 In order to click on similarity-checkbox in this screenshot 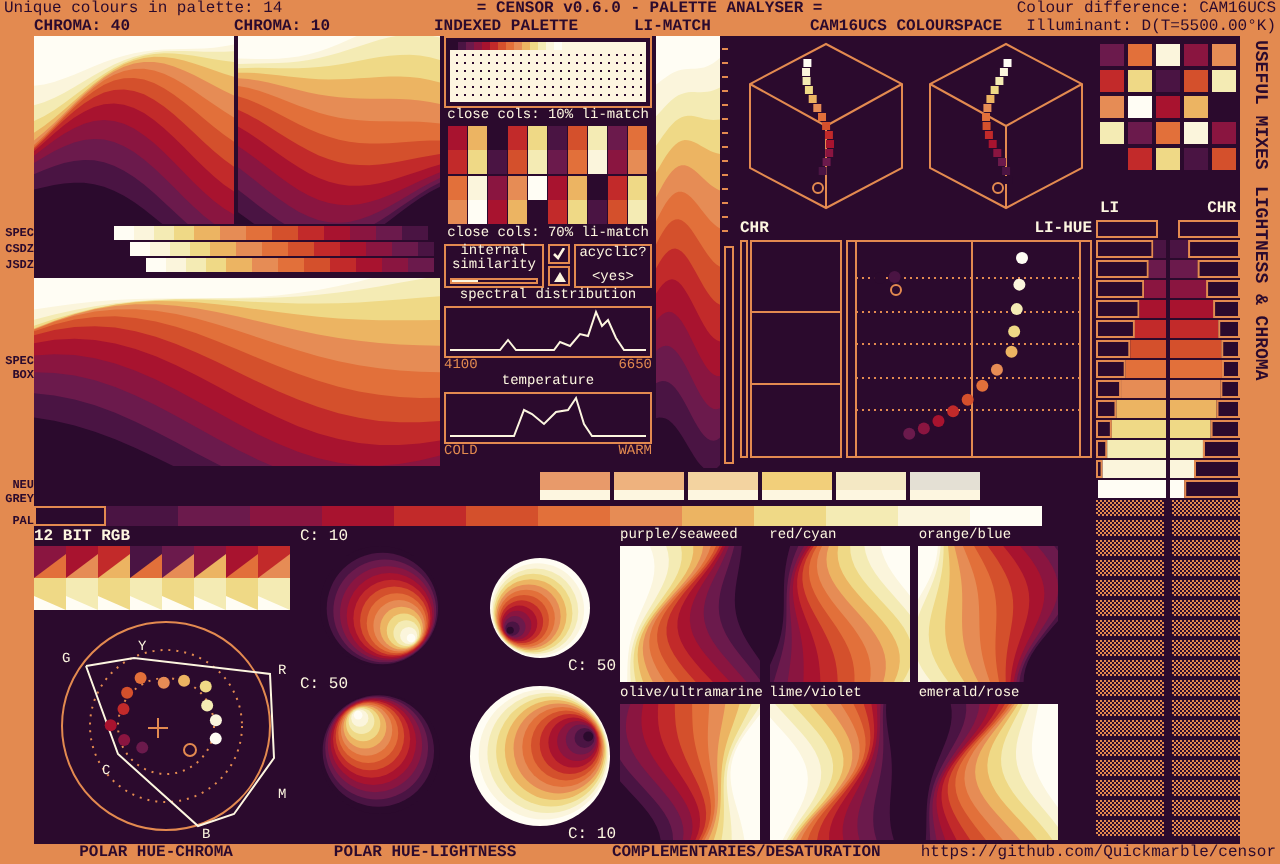, I will do `click(559, 254)`.